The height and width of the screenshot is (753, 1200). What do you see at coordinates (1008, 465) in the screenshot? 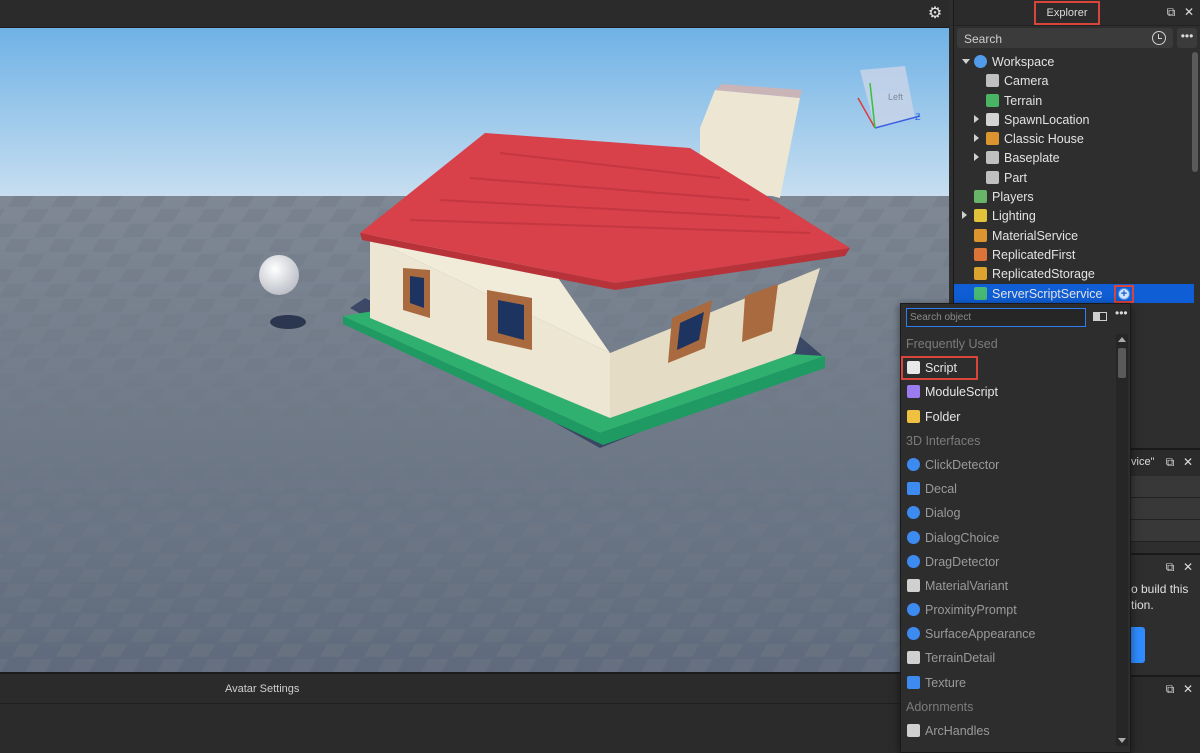
I see `insert-item-clickdetector: ClickDetector` at bounding box center [1008, 465].